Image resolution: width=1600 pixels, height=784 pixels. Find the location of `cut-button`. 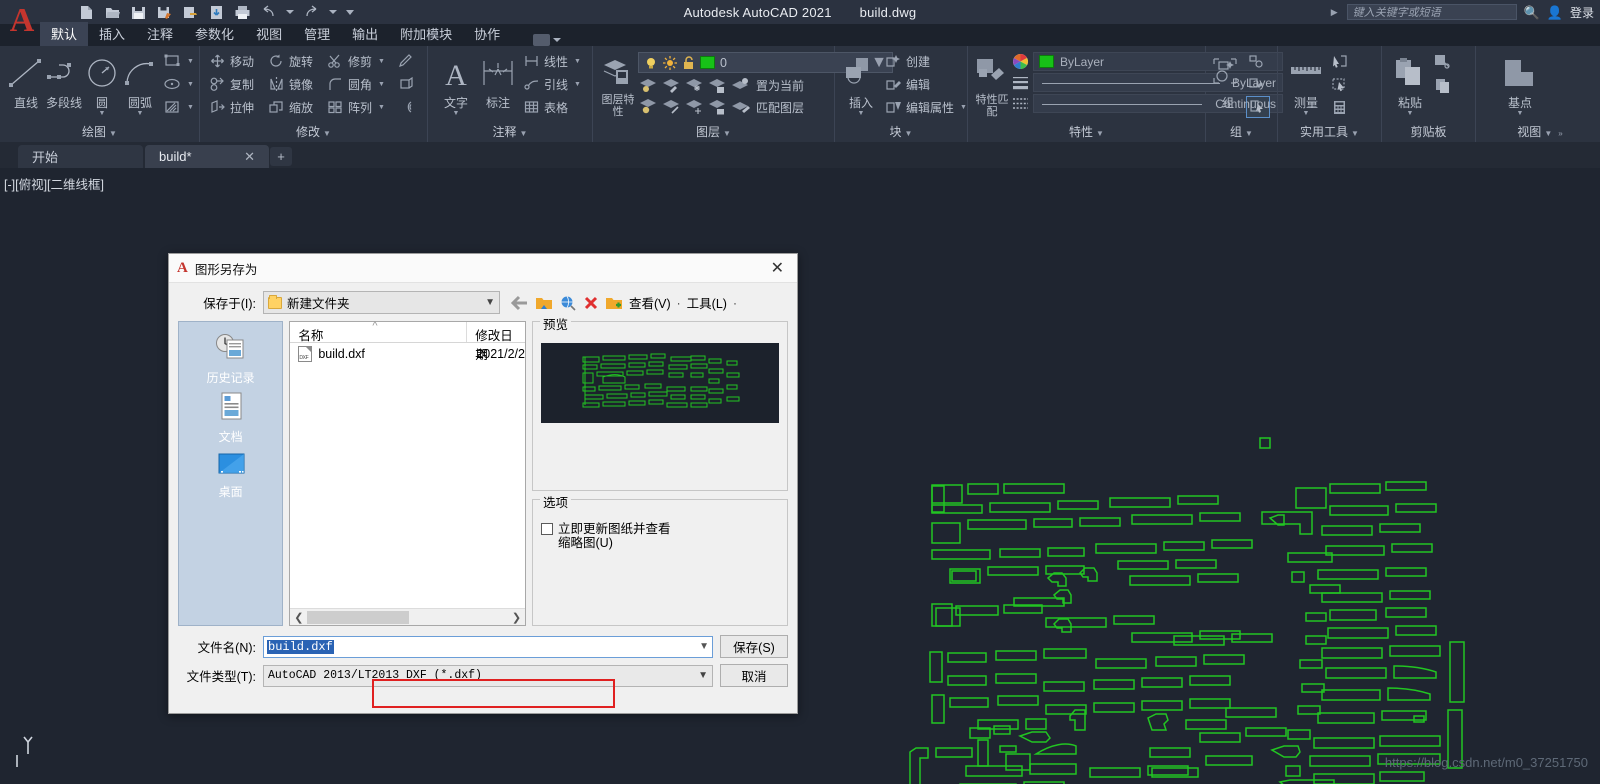

cut-button is located at coordinates (1444, 61).